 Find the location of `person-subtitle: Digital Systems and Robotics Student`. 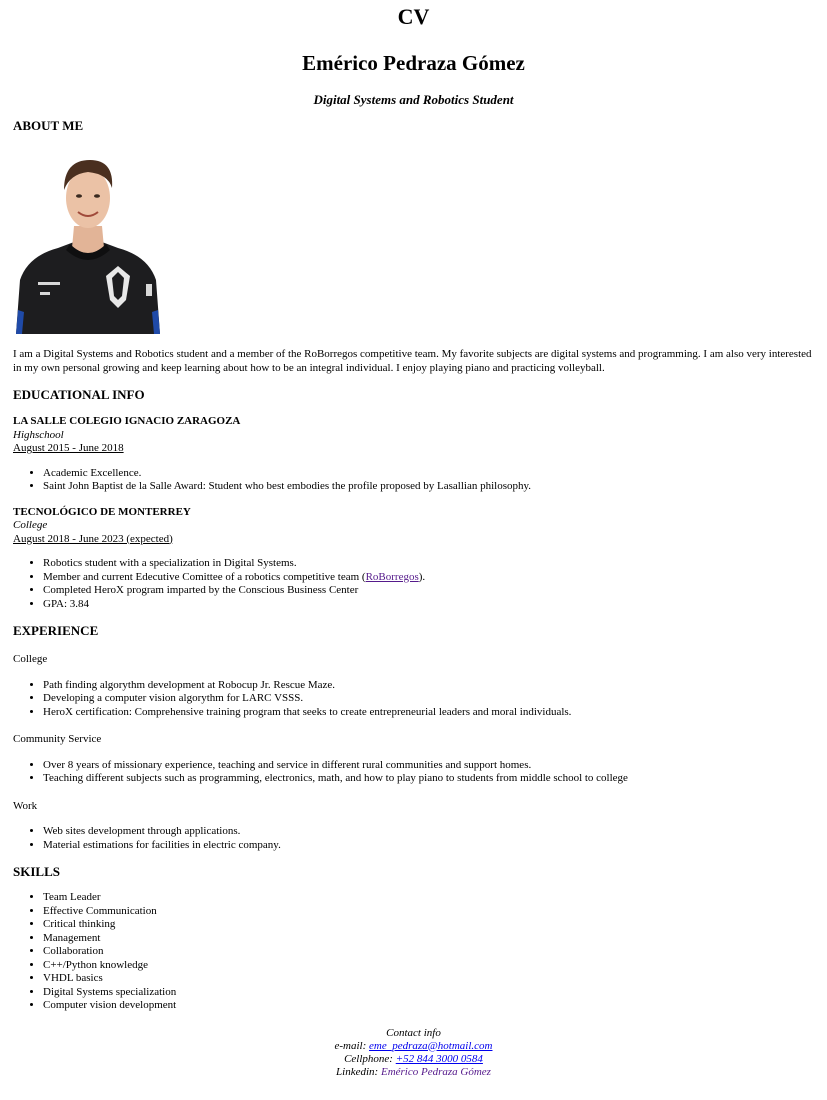

person-subtitle: Digital Systems and Robotics Student is located at coordinates (413, 99).